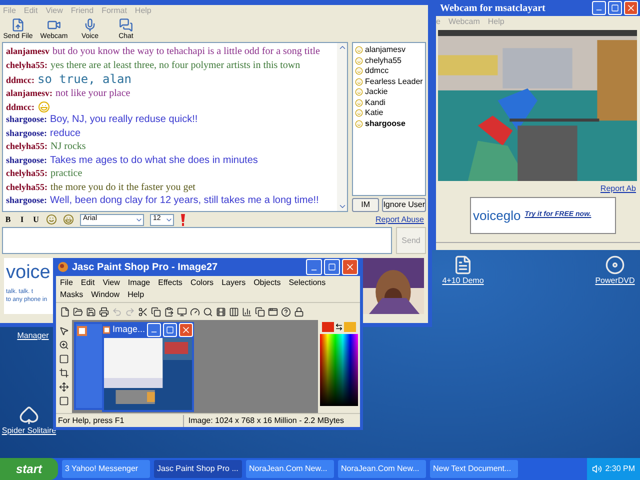 This screenshot has height=480, width=640. Describe the element at coordinates (620, 469) in the screenshot. I see `clock: 2:30 PM` at that location.